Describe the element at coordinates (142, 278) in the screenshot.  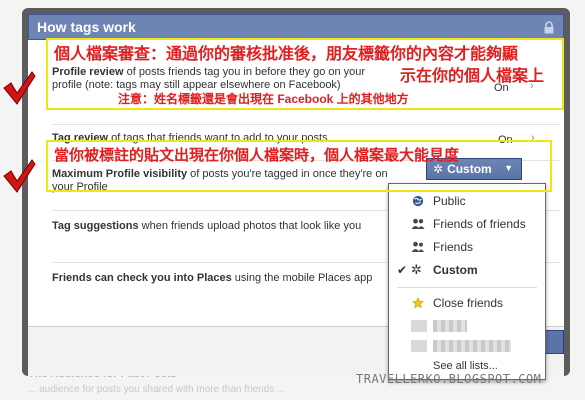
I see `setting-title: Friends can check you into Places` at that location.